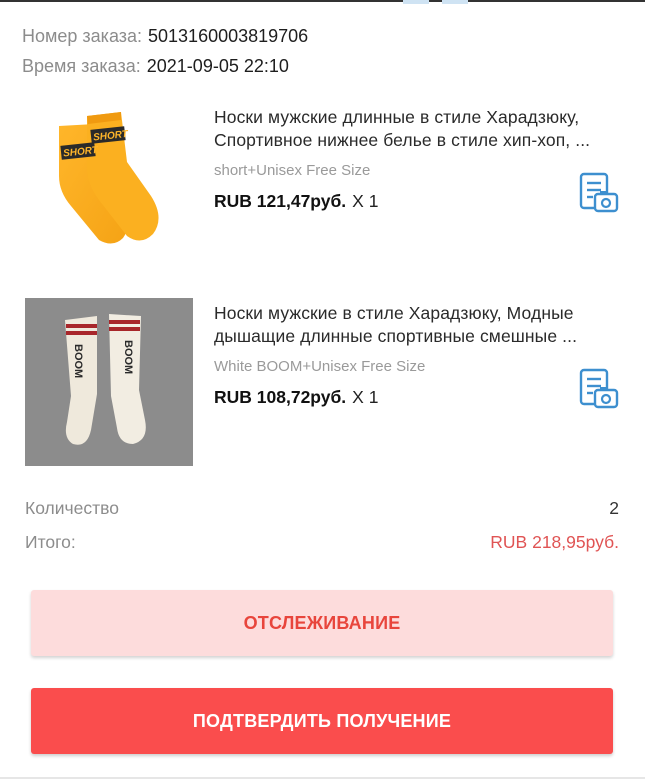  Describe the element at coordinates (554, 542) in the screenshot. I see `total-value: RUB 218,95руб.` at that location.